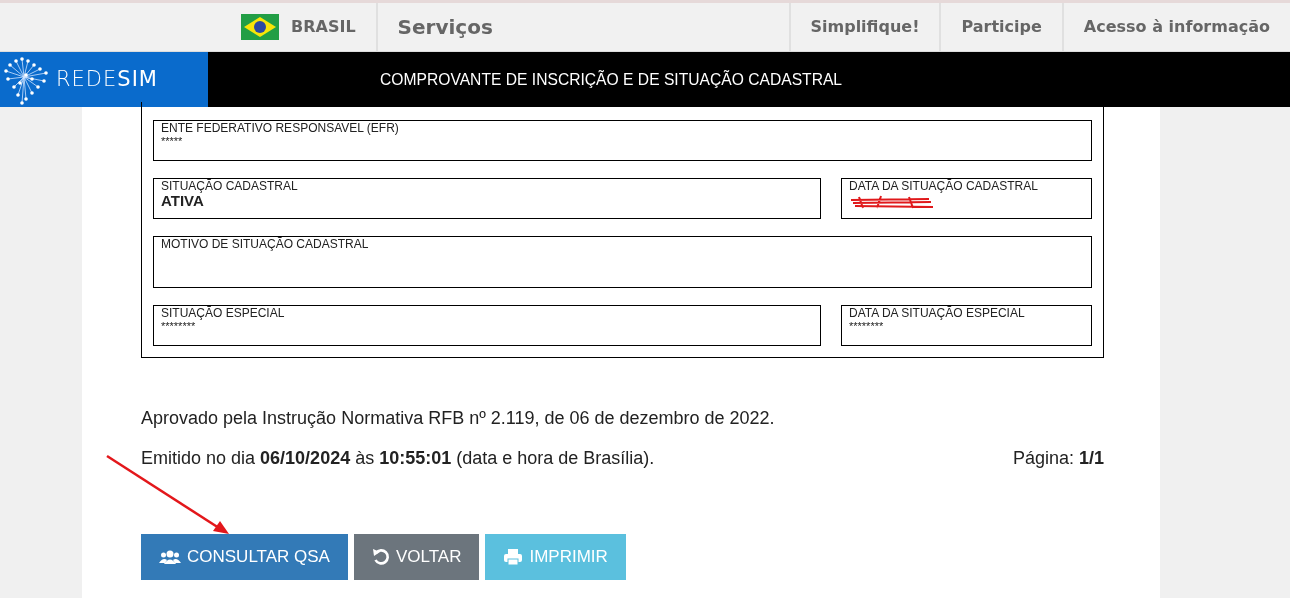 The image size is (1290, 598). Describe the element at coordinates (107, 79) in the screenshot. I see `logo-text: REDESIM` at that location.